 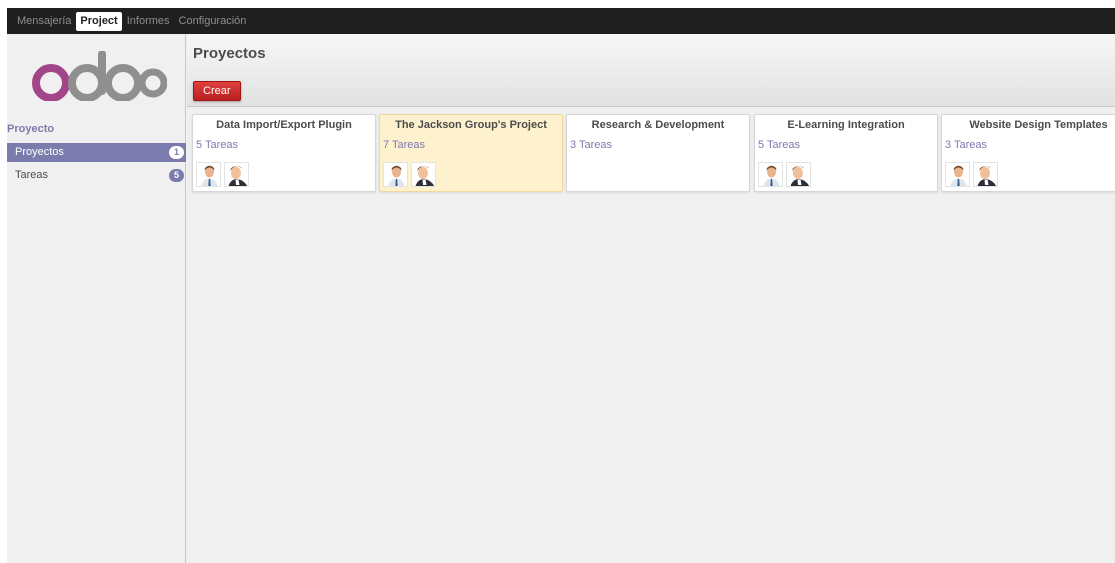 What do you see at coordinates (229, 53) in the screenshot?
I see `page-title: Proyectos` at bounding box center [229, 53].